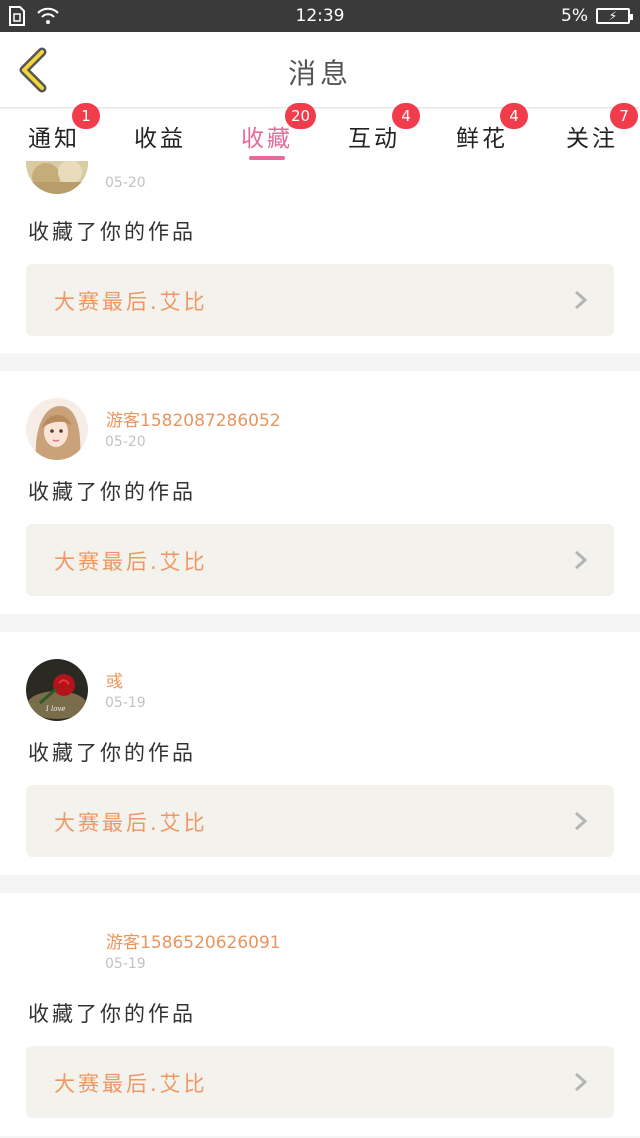  Describe the element at coordinates (374, 139) in the screenshot. I see `tab-label: 互动` at that location.